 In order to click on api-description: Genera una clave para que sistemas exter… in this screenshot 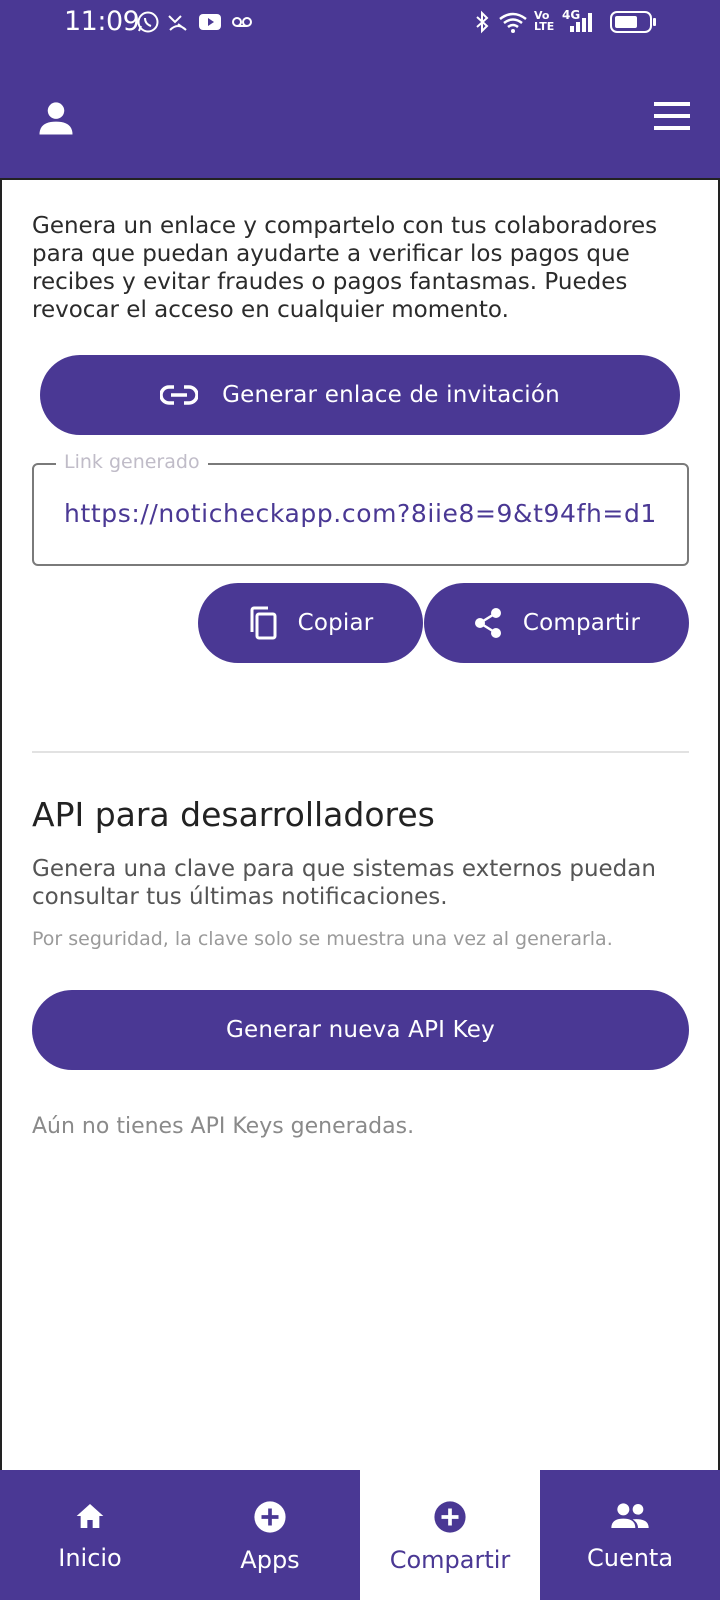, I will do `click(344, 883)`.